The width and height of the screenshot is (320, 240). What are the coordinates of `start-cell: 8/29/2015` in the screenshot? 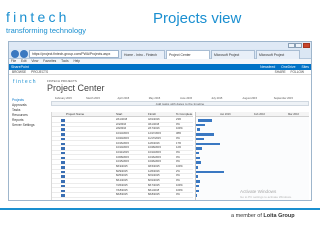 It's located at (122, 171).